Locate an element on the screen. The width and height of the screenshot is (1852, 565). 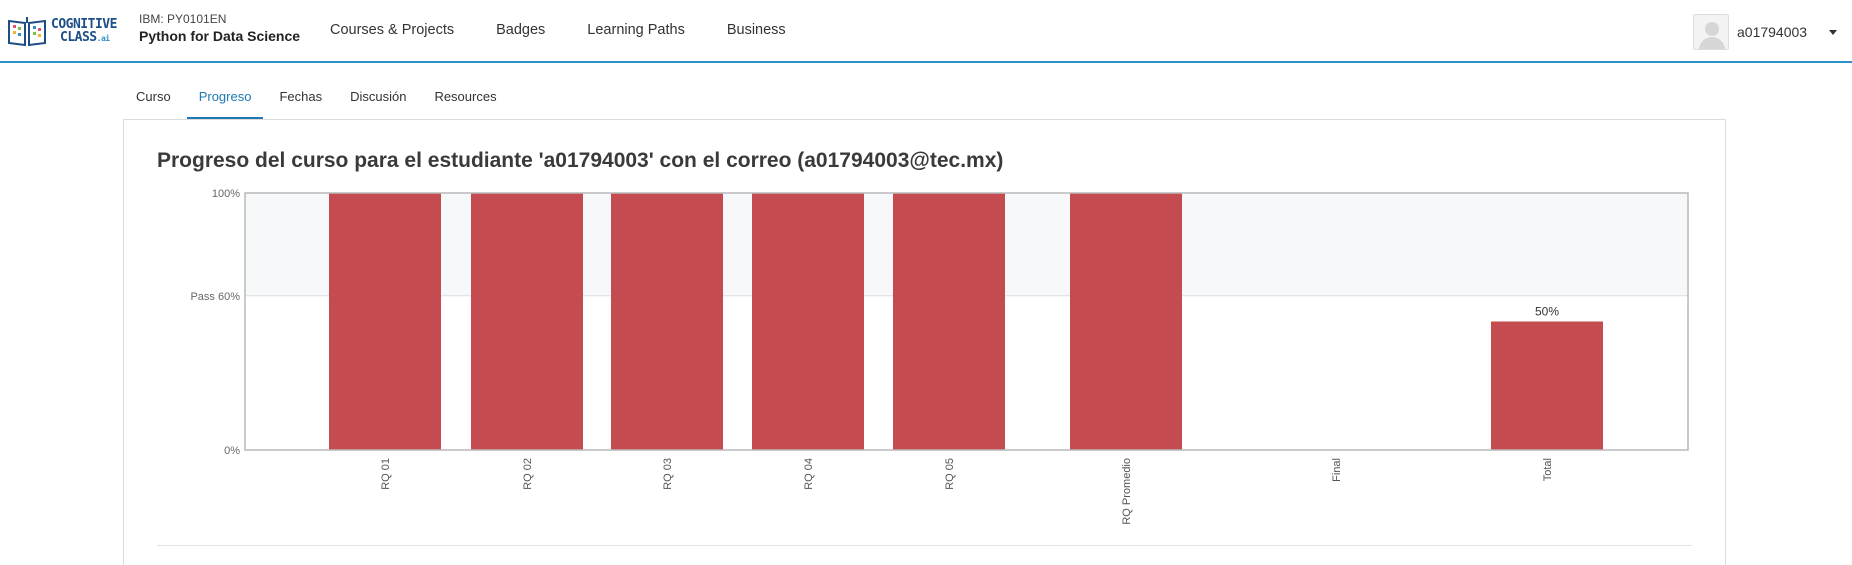
x-tick-label: RQ 02 is located at coordinates (528, 474).